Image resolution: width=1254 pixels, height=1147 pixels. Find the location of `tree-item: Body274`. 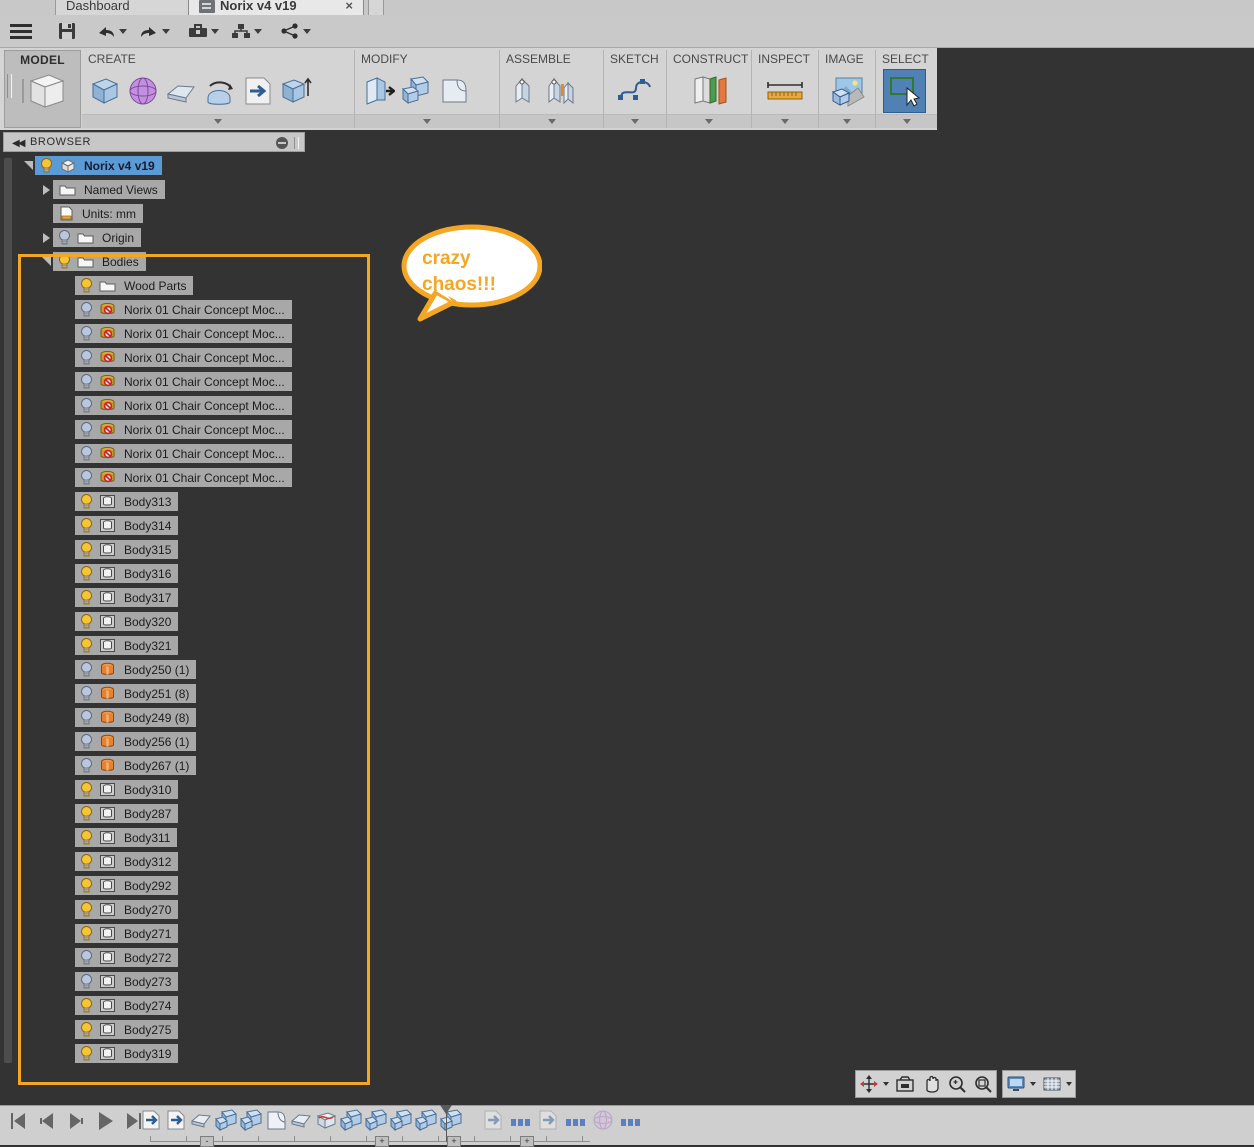

tree-item: Body274 is located at coordinates (127, 1005).